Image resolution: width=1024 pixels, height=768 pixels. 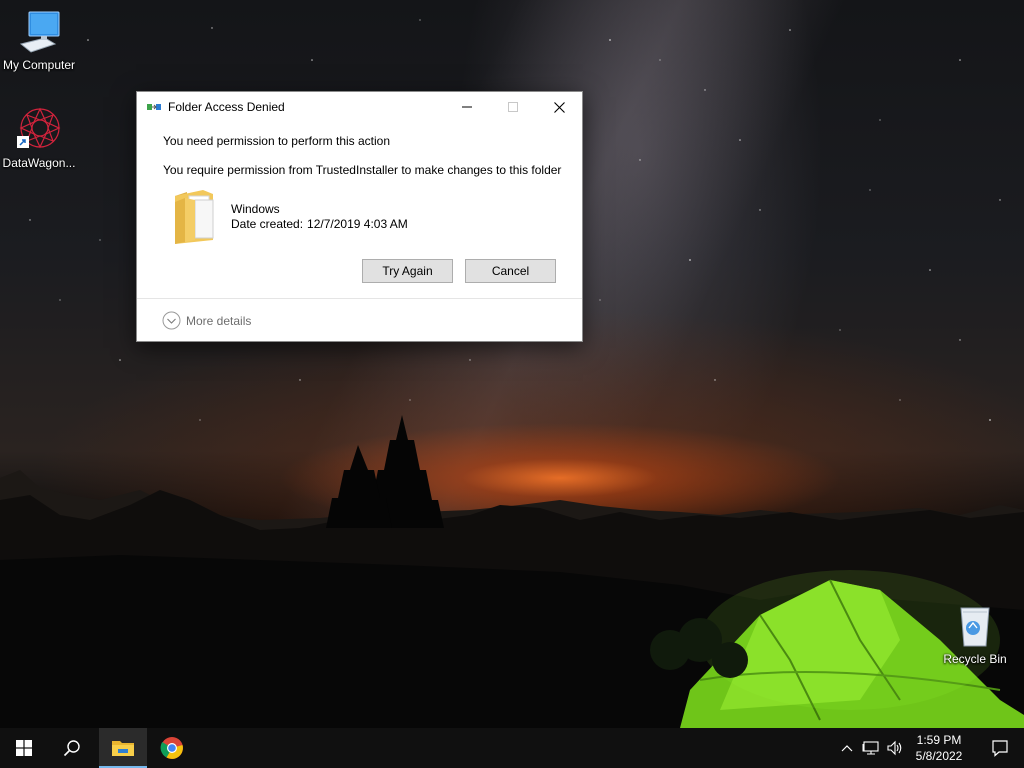 I want to click on minimize-icon, so click(x=467, y=107).